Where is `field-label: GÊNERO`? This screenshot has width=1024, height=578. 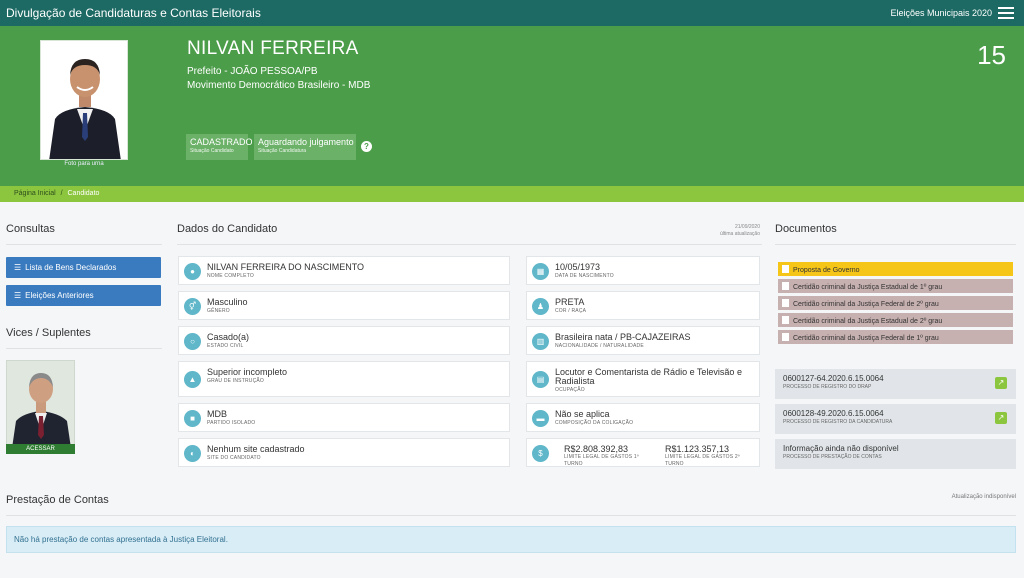
field-label: GÊNERO is located at coordinates (218, 311).